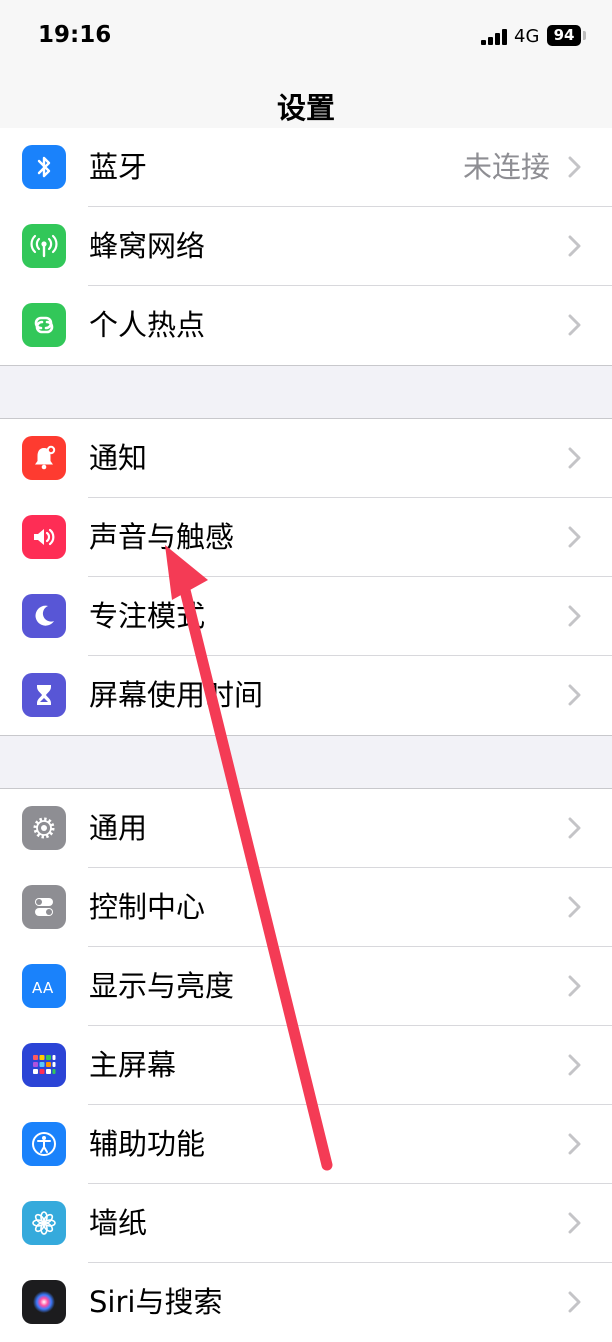 The height and width of the screenshot is (1342, 612). Describe the element at coordinates (44, 1302) in the screenshot. I see `siri-orb-icon` at that location.